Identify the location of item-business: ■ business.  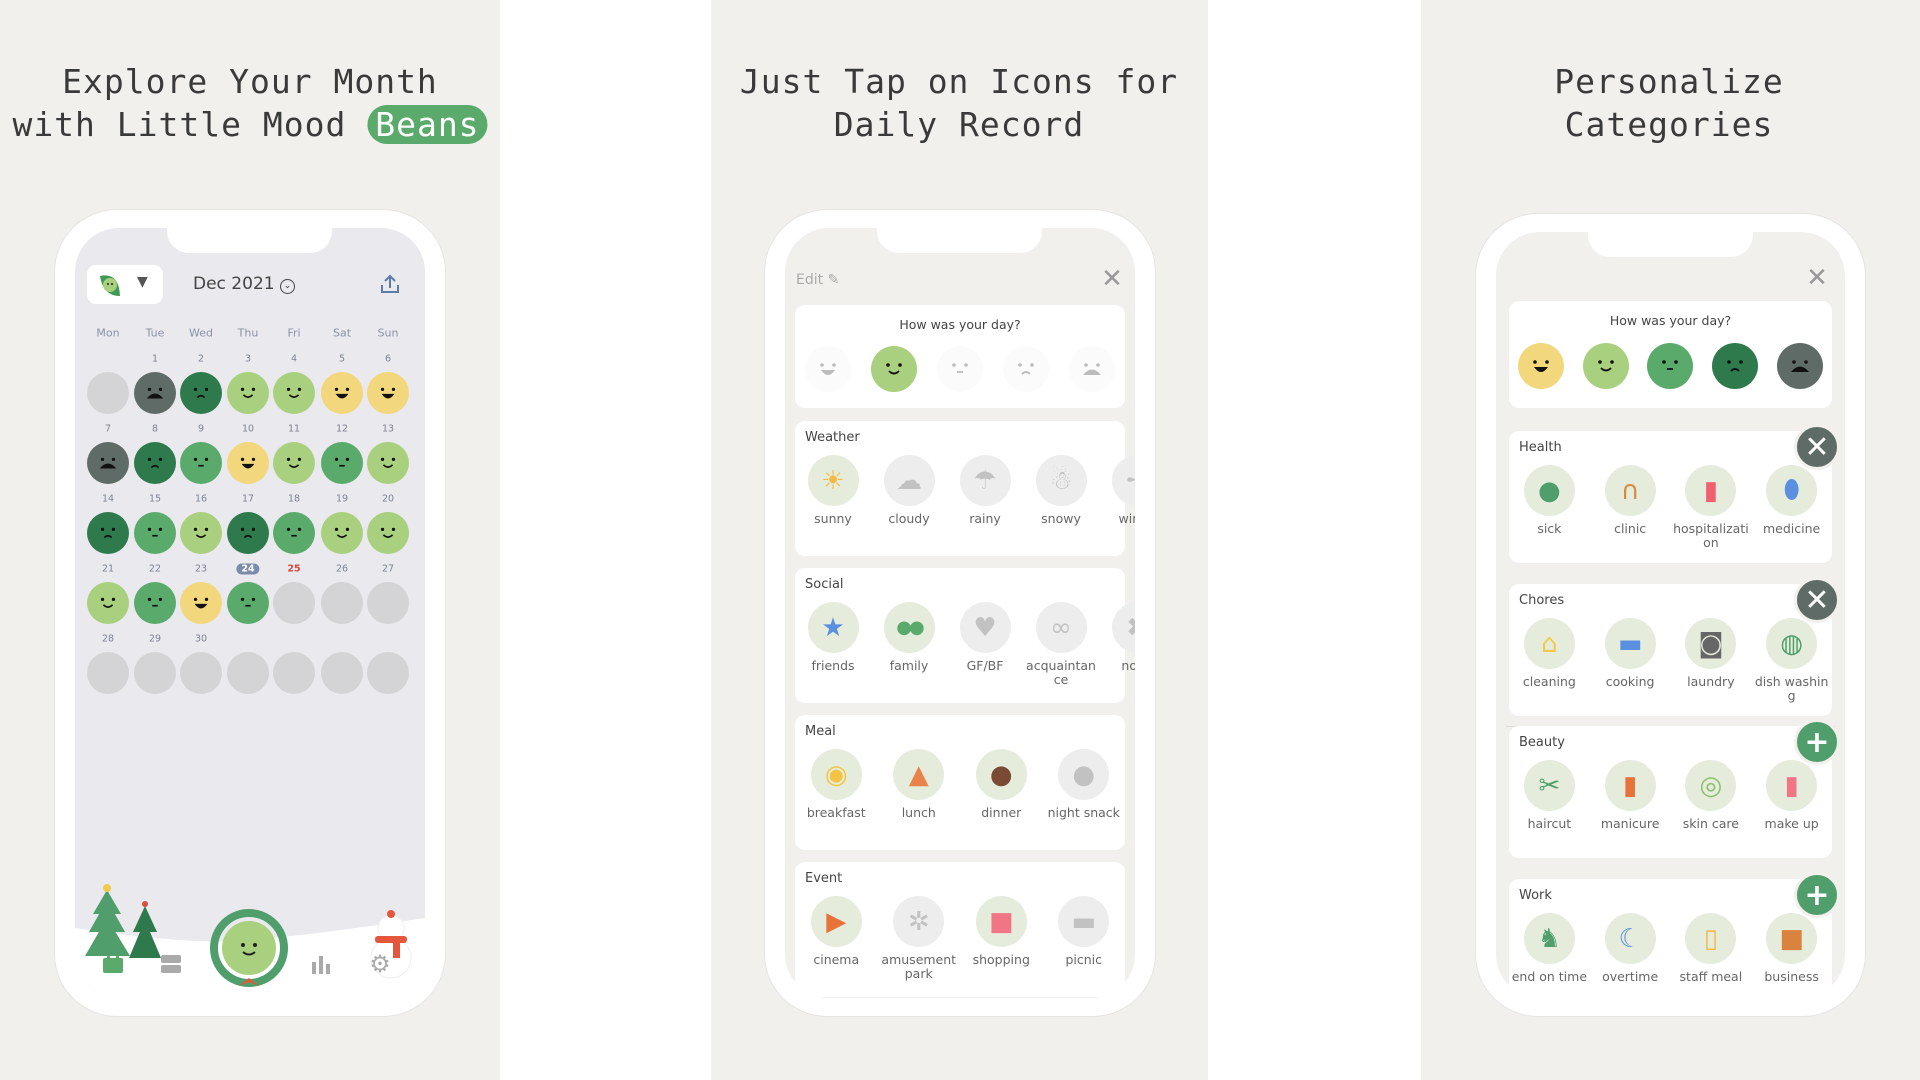
(1792, 948).